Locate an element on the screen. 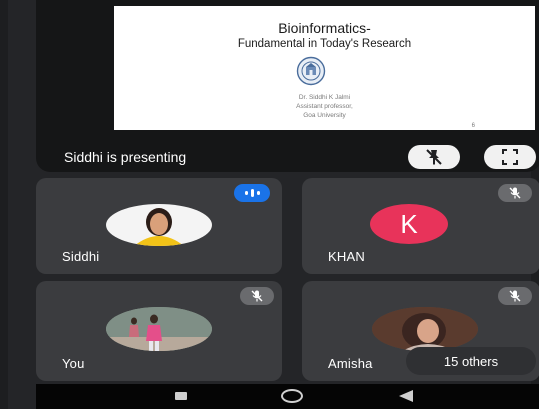 The width and height of the screenshot is (539, 409). participant-name: Amisha is located at coordinates (350, 363).